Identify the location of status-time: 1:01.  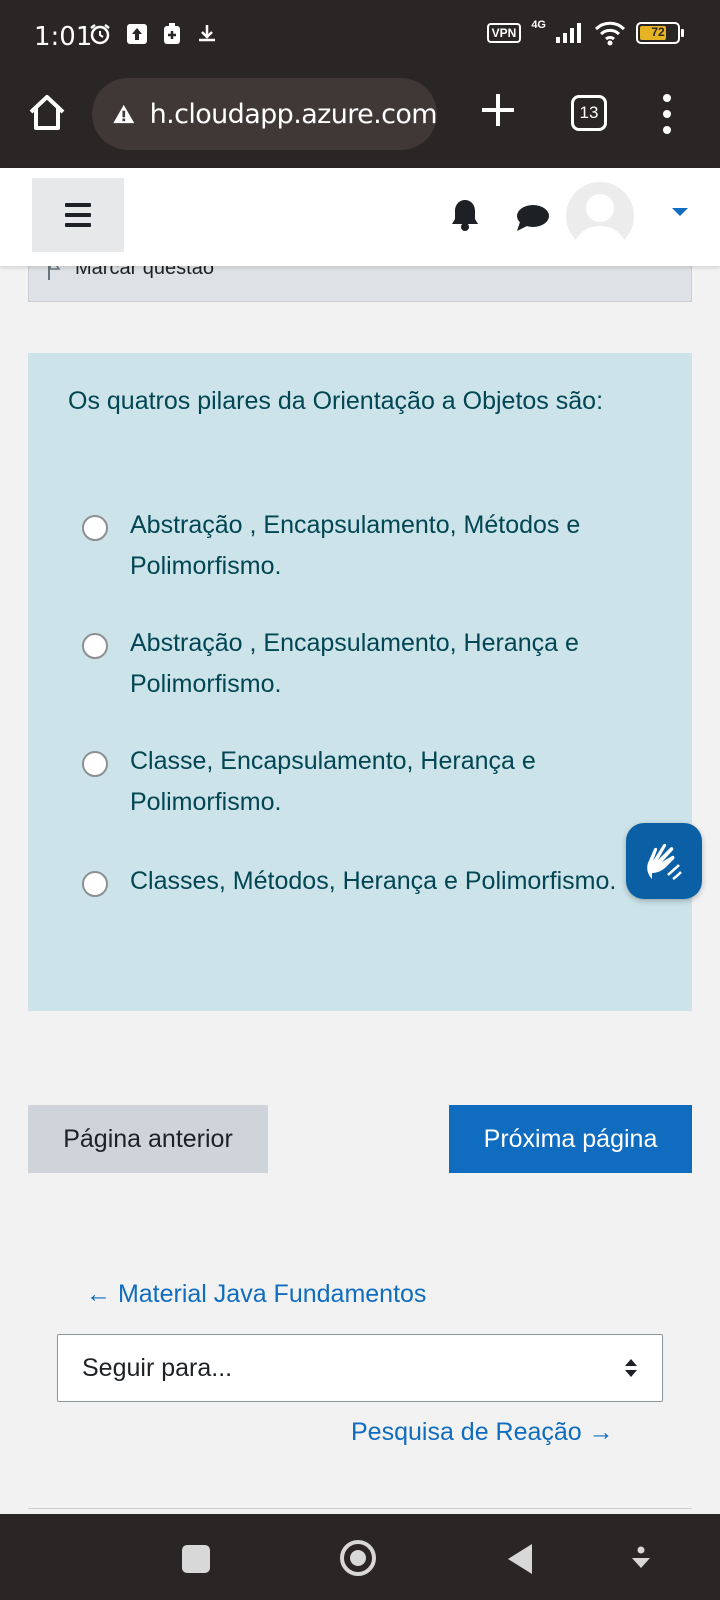
(63, 37).